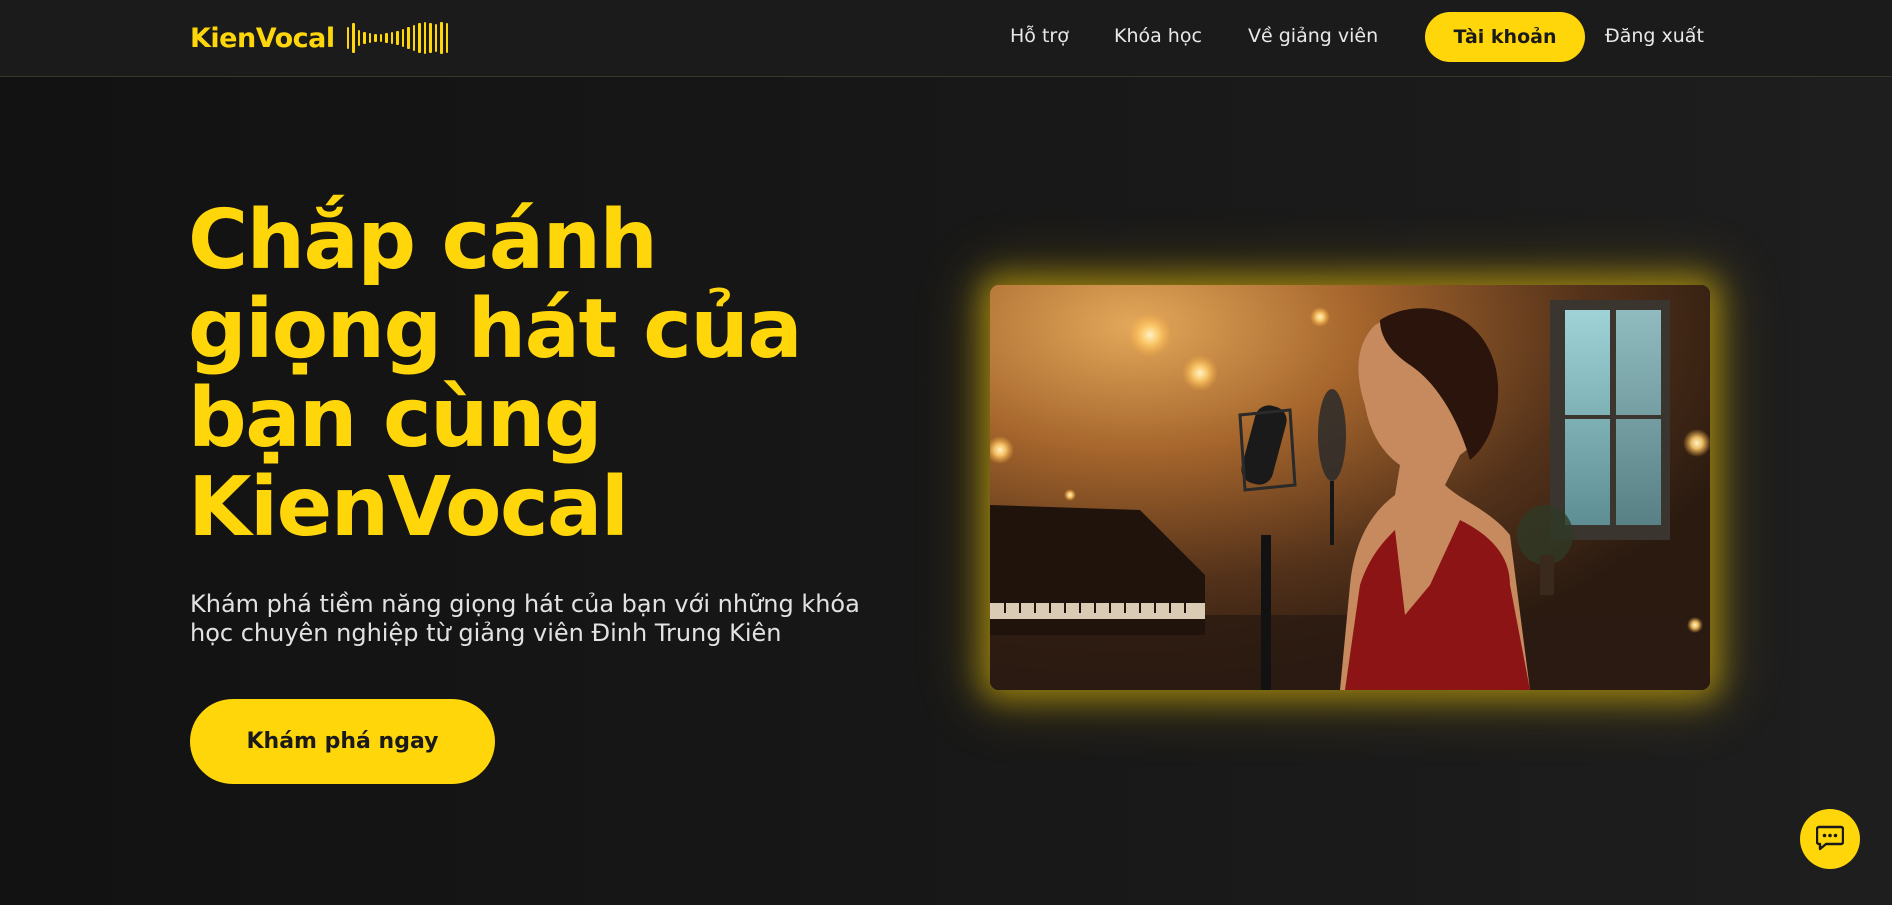 The image size is (1892, 905). Describe the element at coordinates (1654, 36) in the screenshot. I see `logout-link: Đăng xuất` at that location.